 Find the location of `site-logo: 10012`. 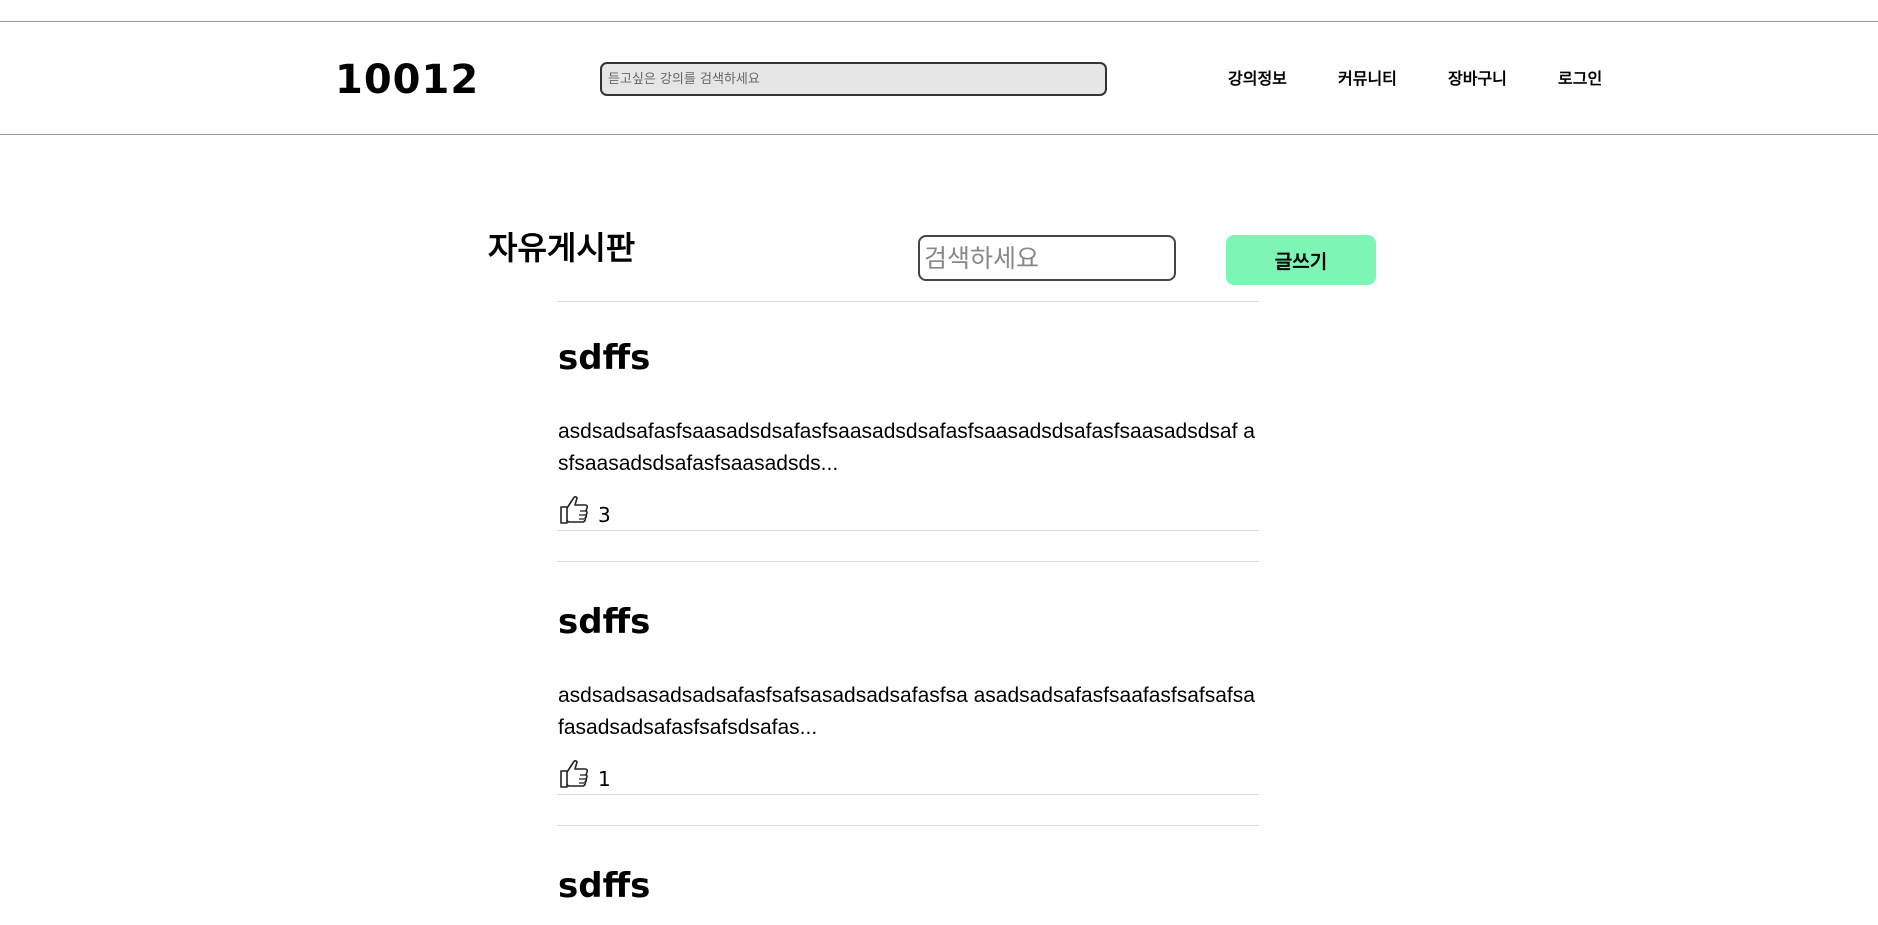

site-logo: 10012 is located at coordinates (407, 80).